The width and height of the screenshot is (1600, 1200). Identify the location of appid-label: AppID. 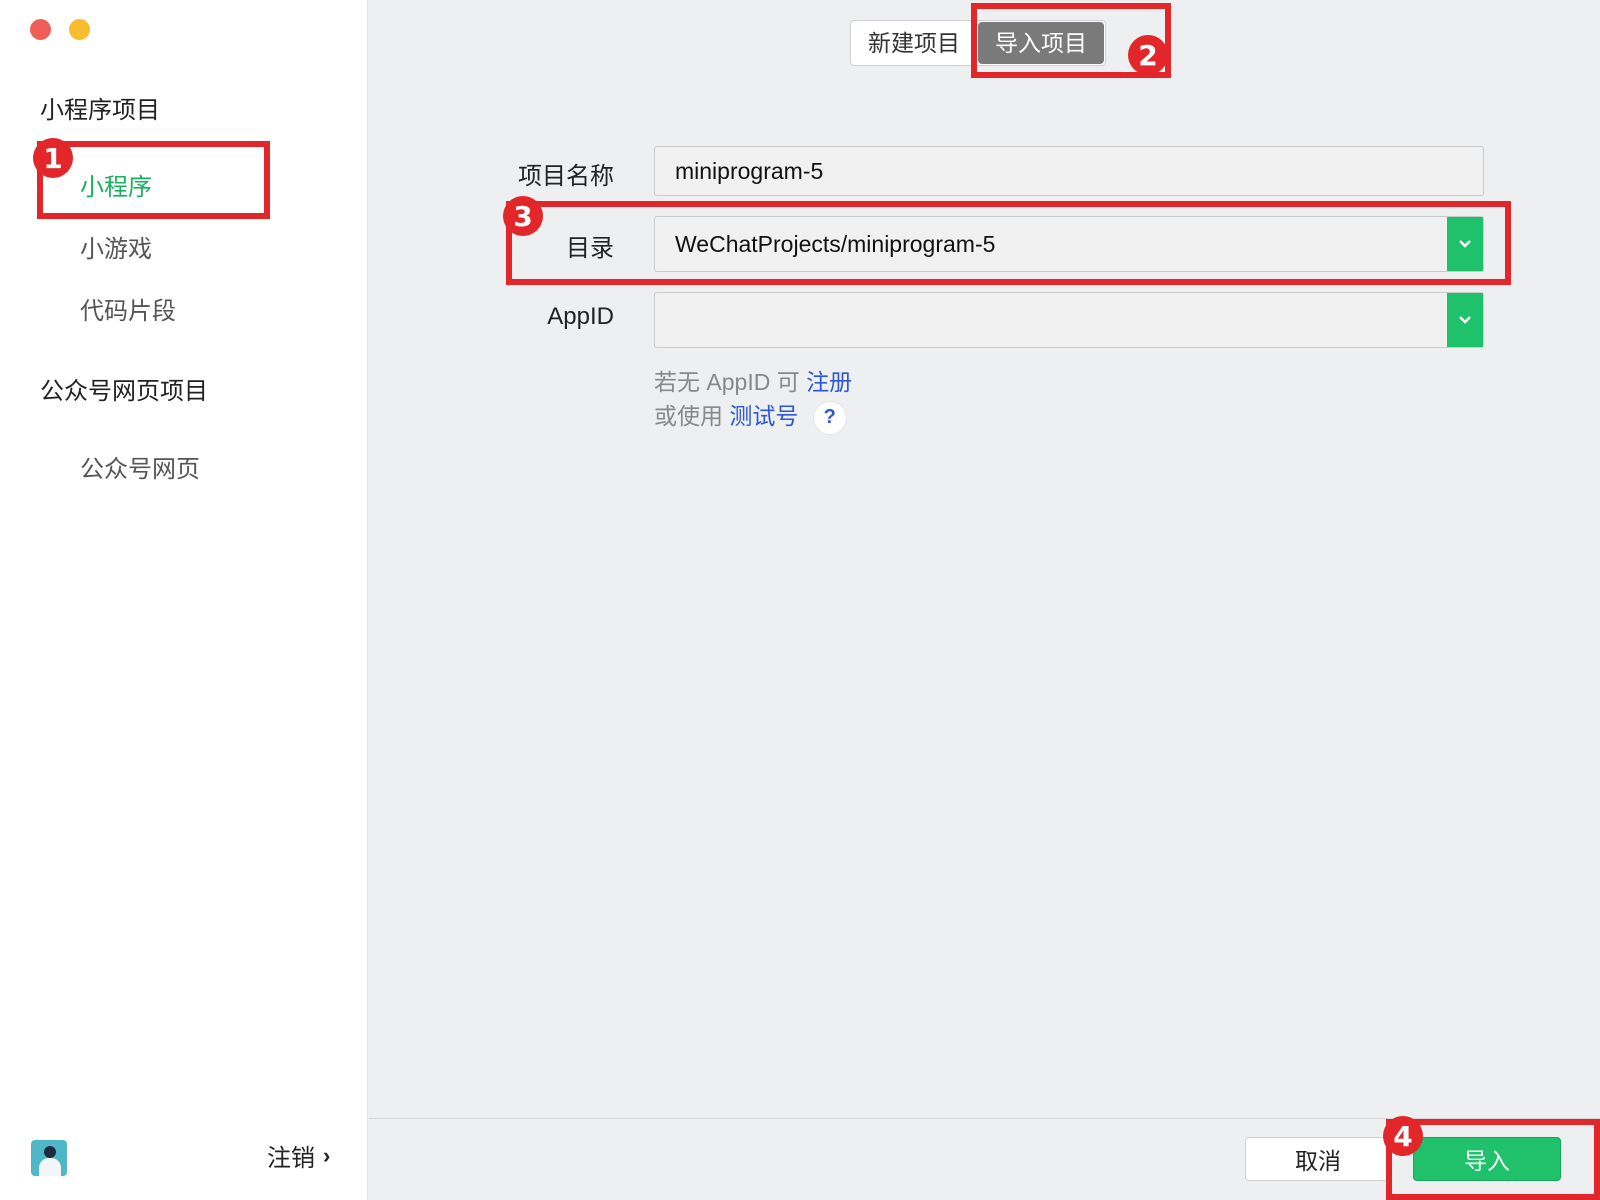
(580, 316).